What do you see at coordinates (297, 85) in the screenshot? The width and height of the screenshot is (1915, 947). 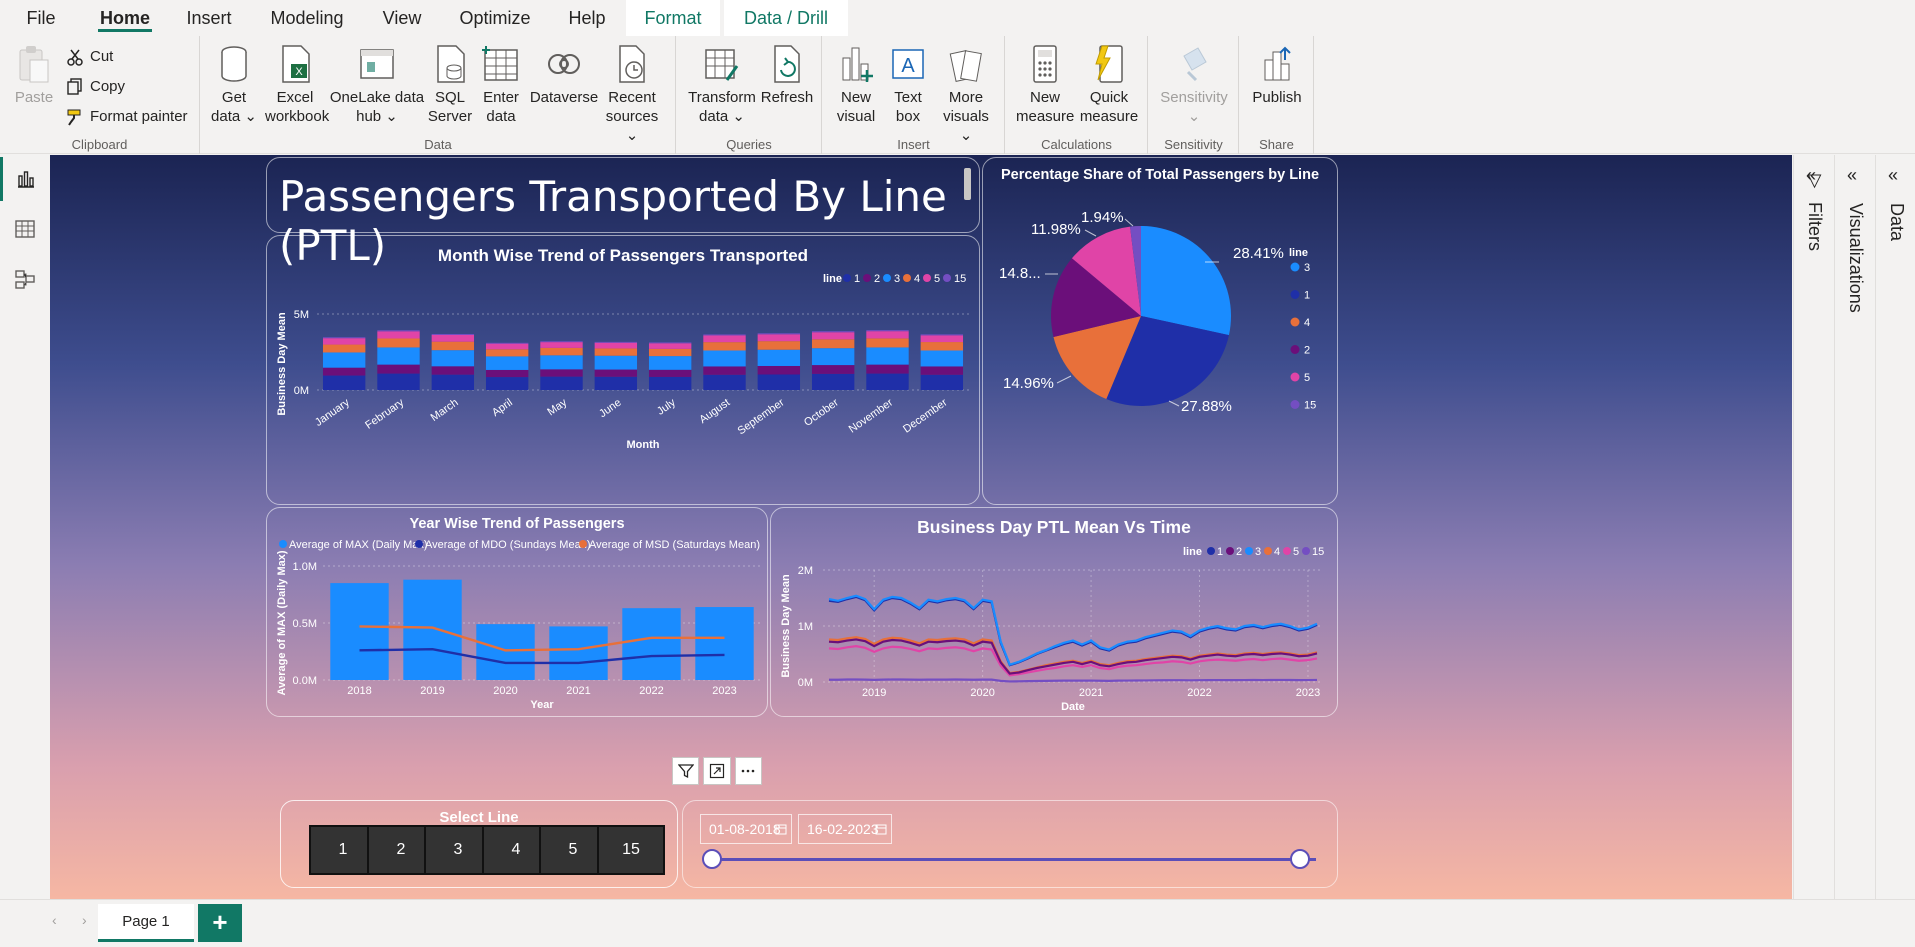 I see `excel-workbook-button: X Excel workbook` at bounding box center [297, 85].